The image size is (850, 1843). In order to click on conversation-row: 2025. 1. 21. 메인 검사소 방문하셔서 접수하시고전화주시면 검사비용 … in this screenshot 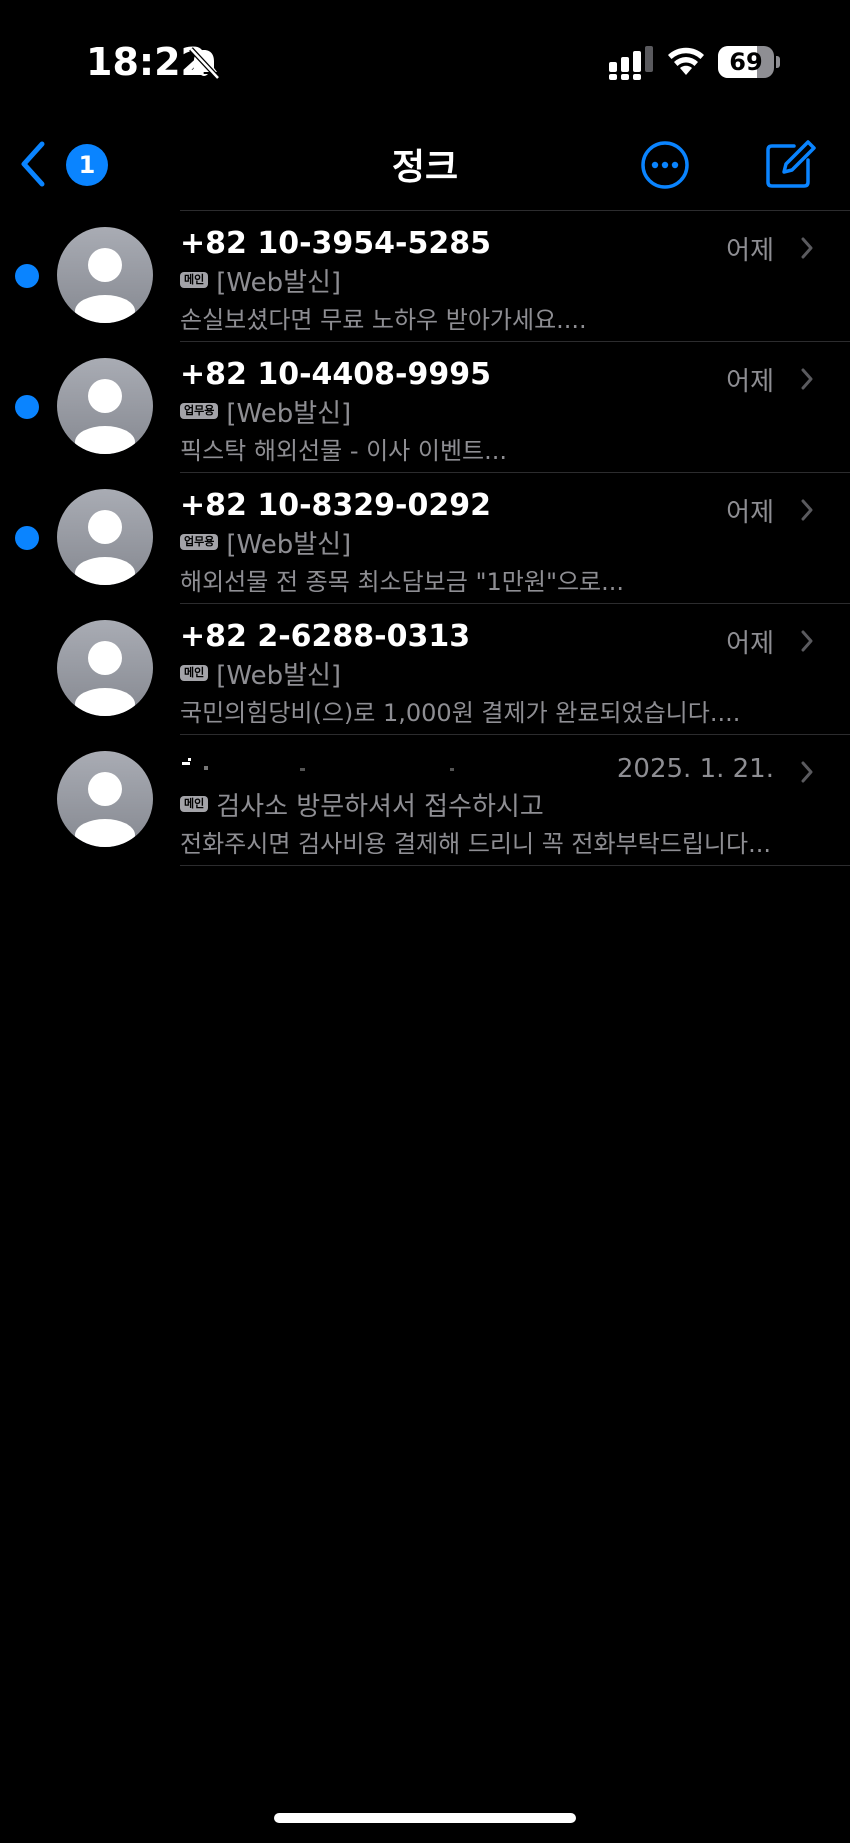, I will do `click(425, 799)`.